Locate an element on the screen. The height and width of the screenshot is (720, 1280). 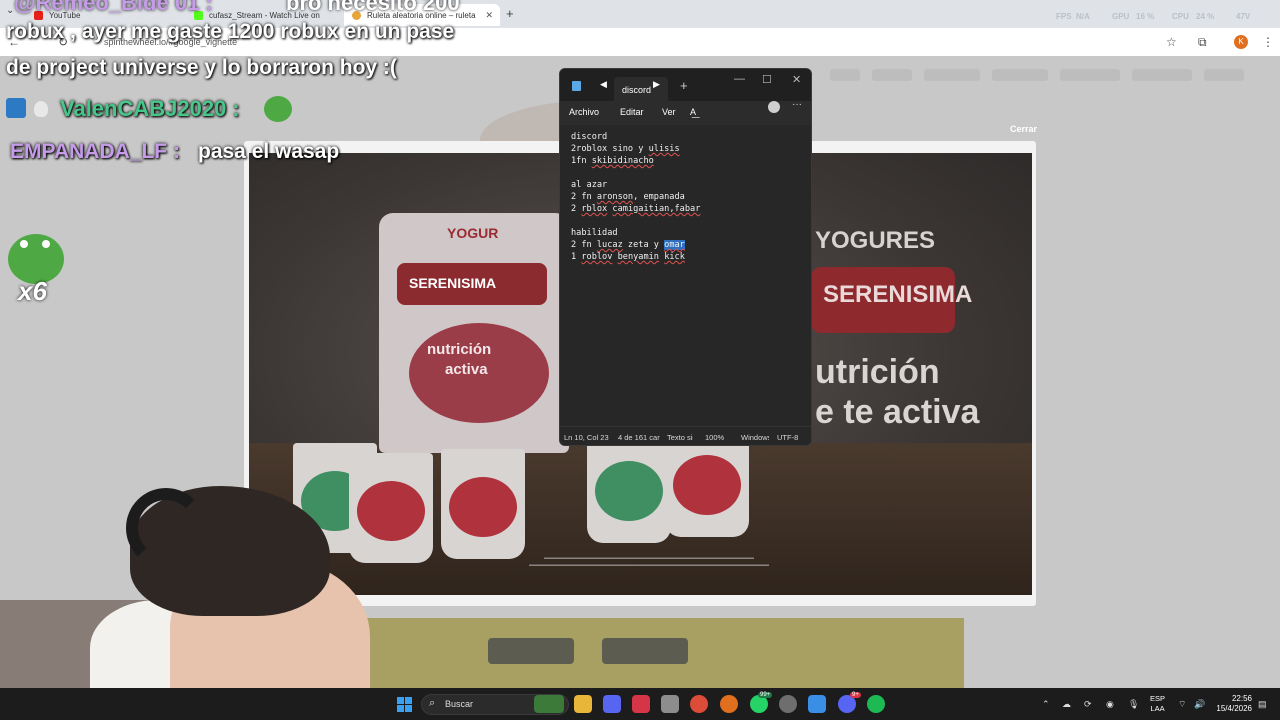
extensions-icon: ⧉ is located at coordinates (1202, 42).